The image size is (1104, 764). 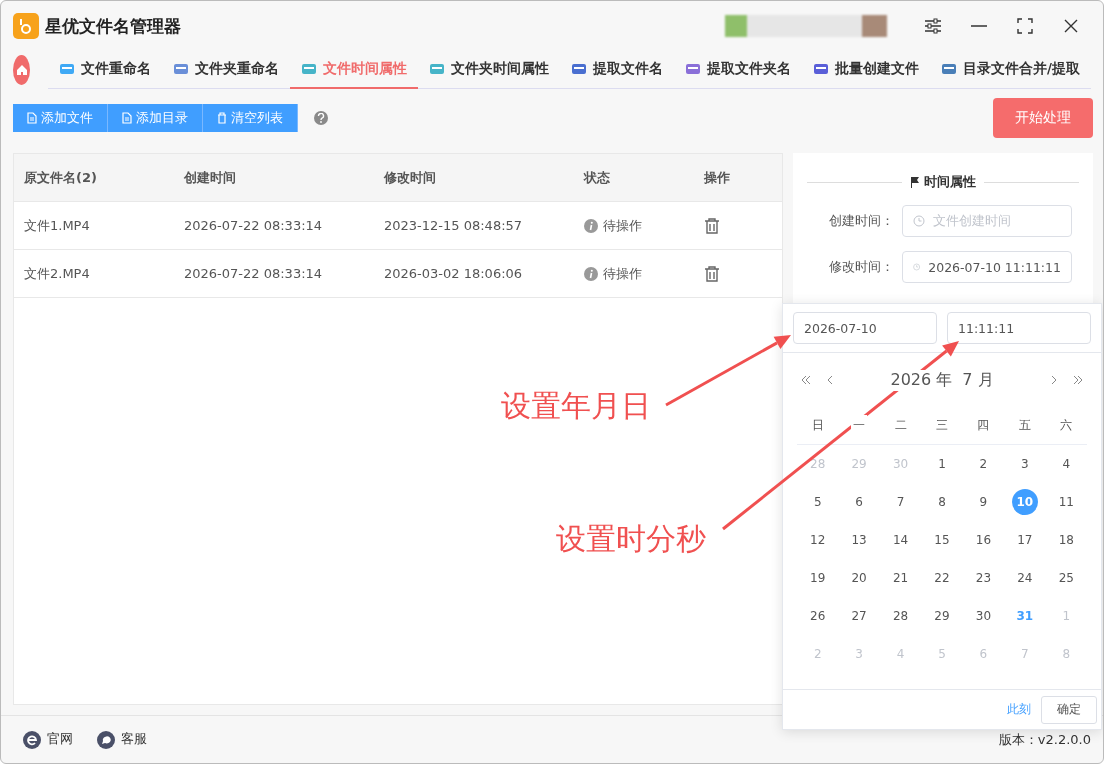 I want to click on calendar-day: 4, so click(x=1066, y=464).